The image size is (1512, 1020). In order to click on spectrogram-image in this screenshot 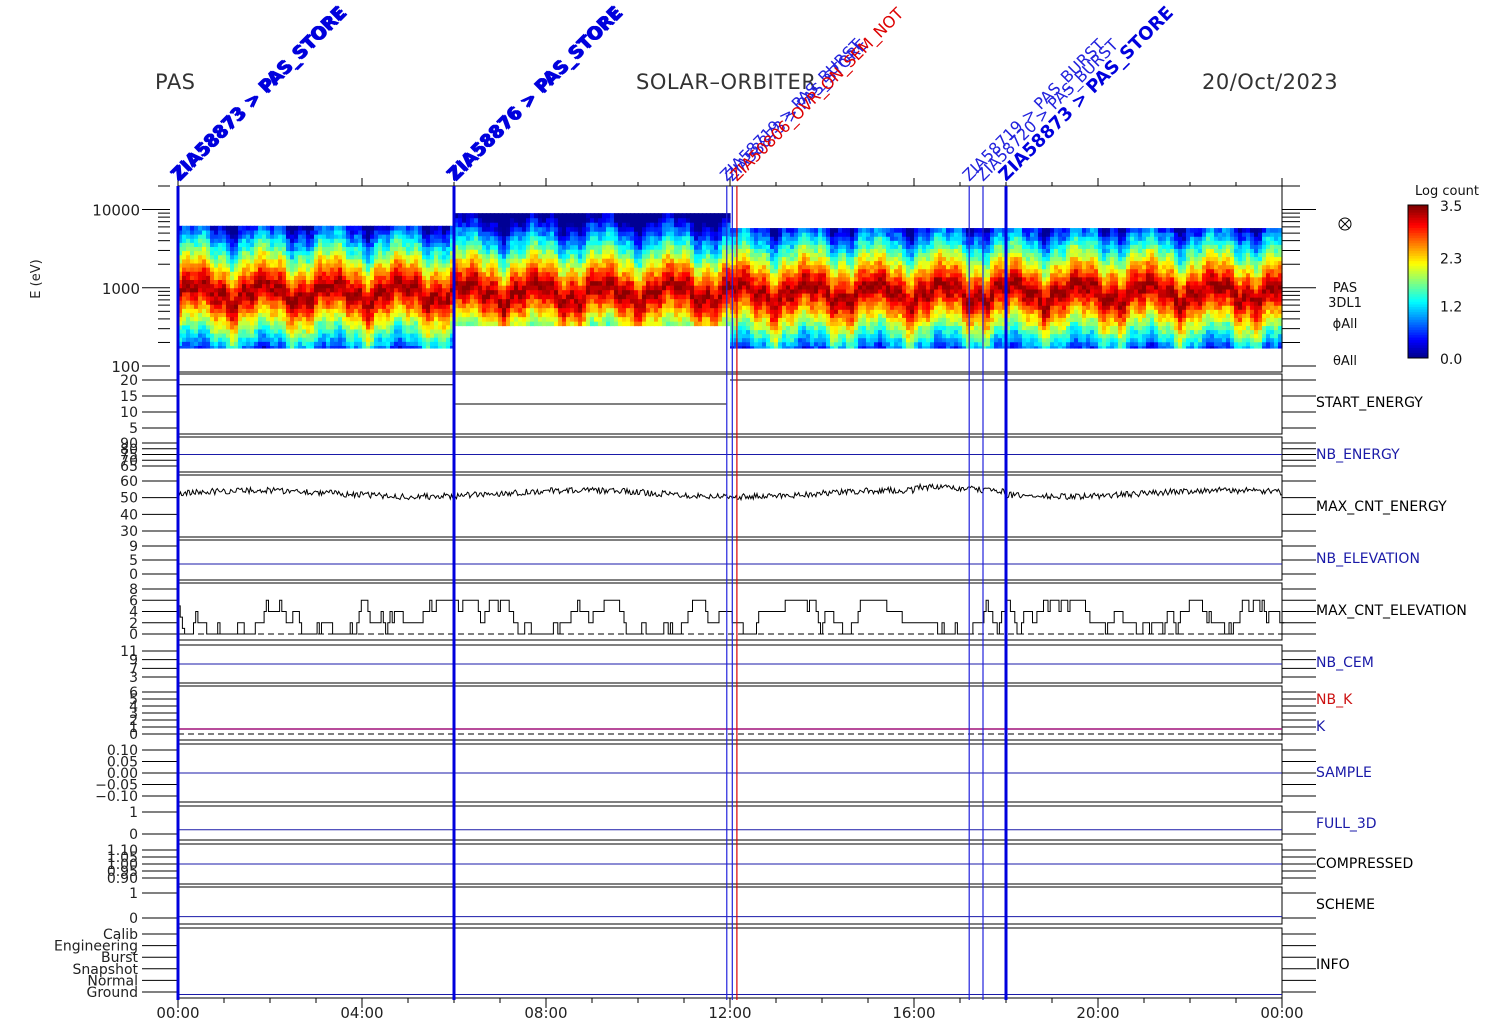, I will do `click(730, 281)`.